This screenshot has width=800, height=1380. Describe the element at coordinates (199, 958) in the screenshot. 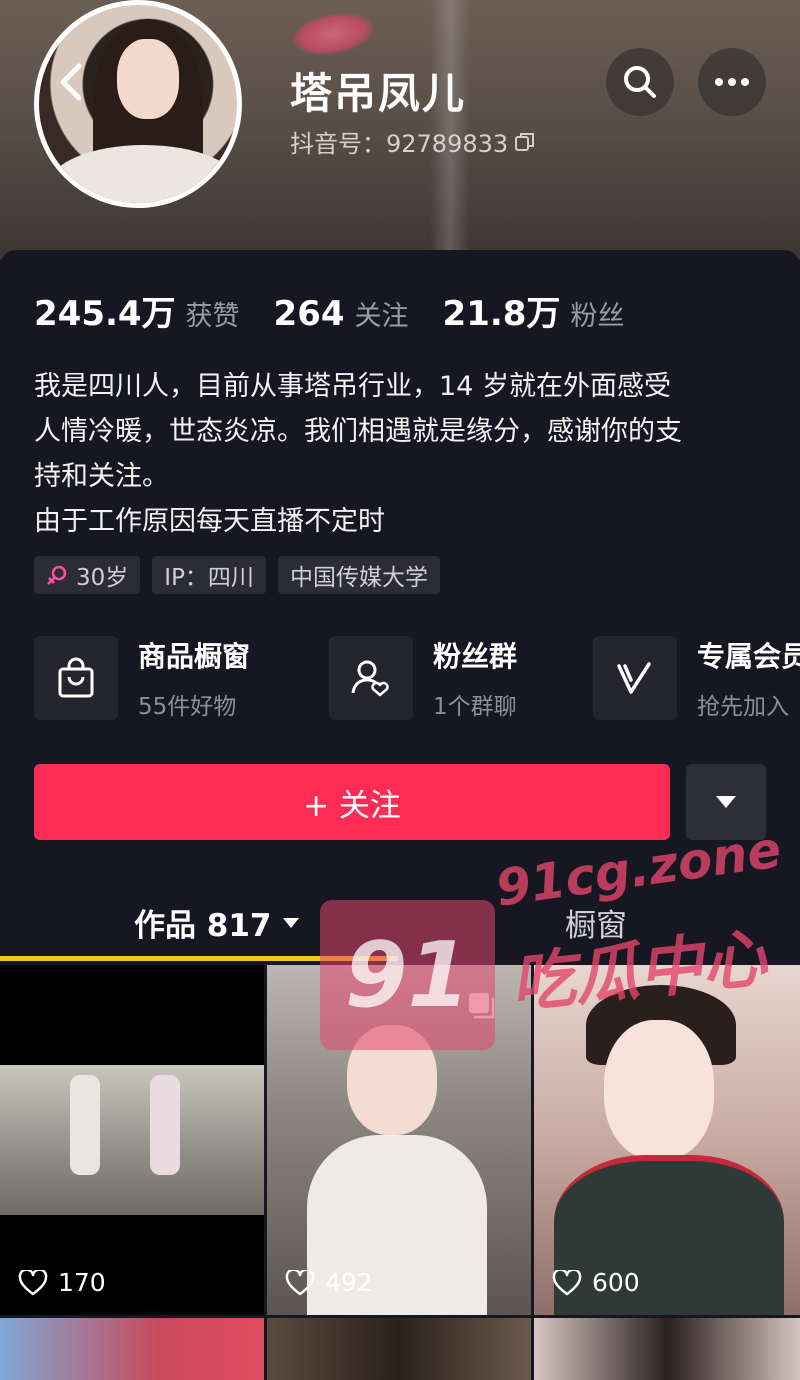

I see `active-tab-indicator` at that location.